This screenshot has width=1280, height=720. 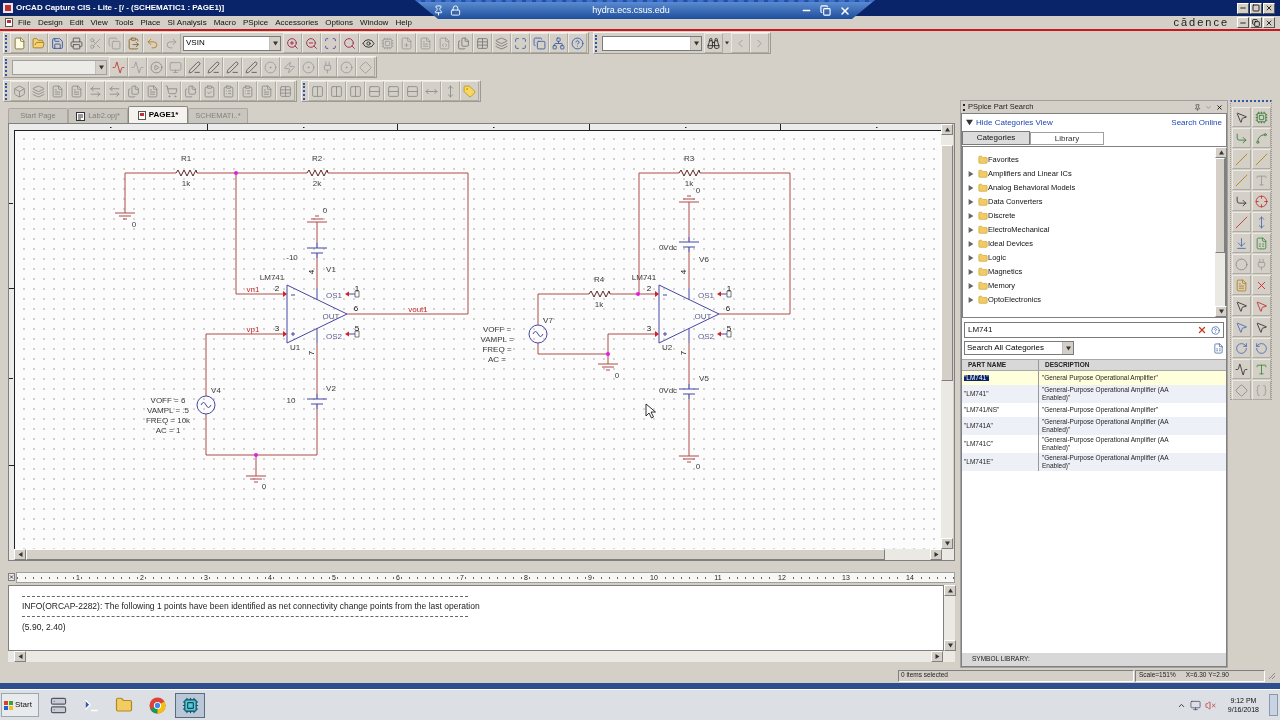 What do you see at coordinates (1261, 117) in the screenshot?
I see `chip-button` at bounding box center [1261, 117].